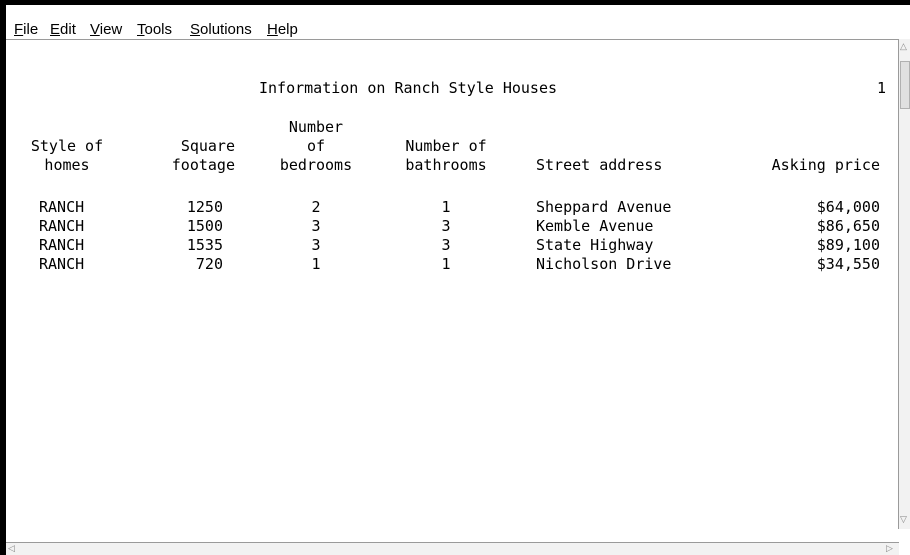  I want to click on menu-solutions: Solutions, so click(221, 29).